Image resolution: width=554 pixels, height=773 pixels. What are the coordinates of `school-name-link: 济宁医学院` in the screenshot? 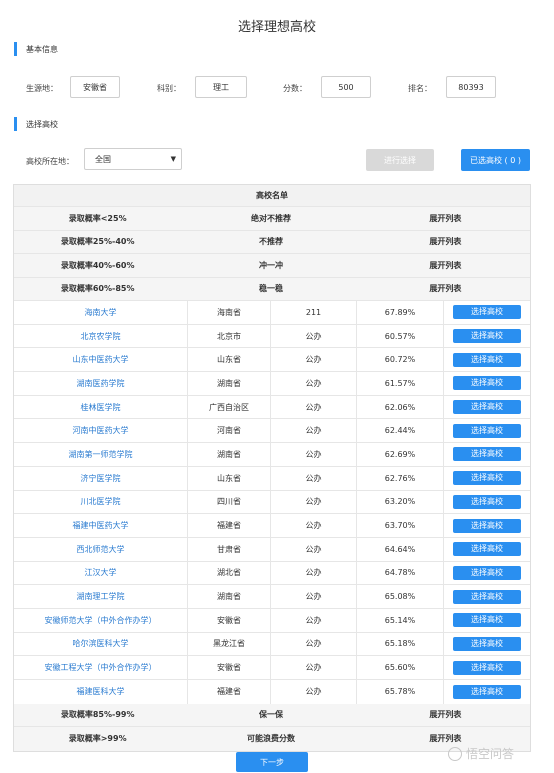 It's located at (101, 478).